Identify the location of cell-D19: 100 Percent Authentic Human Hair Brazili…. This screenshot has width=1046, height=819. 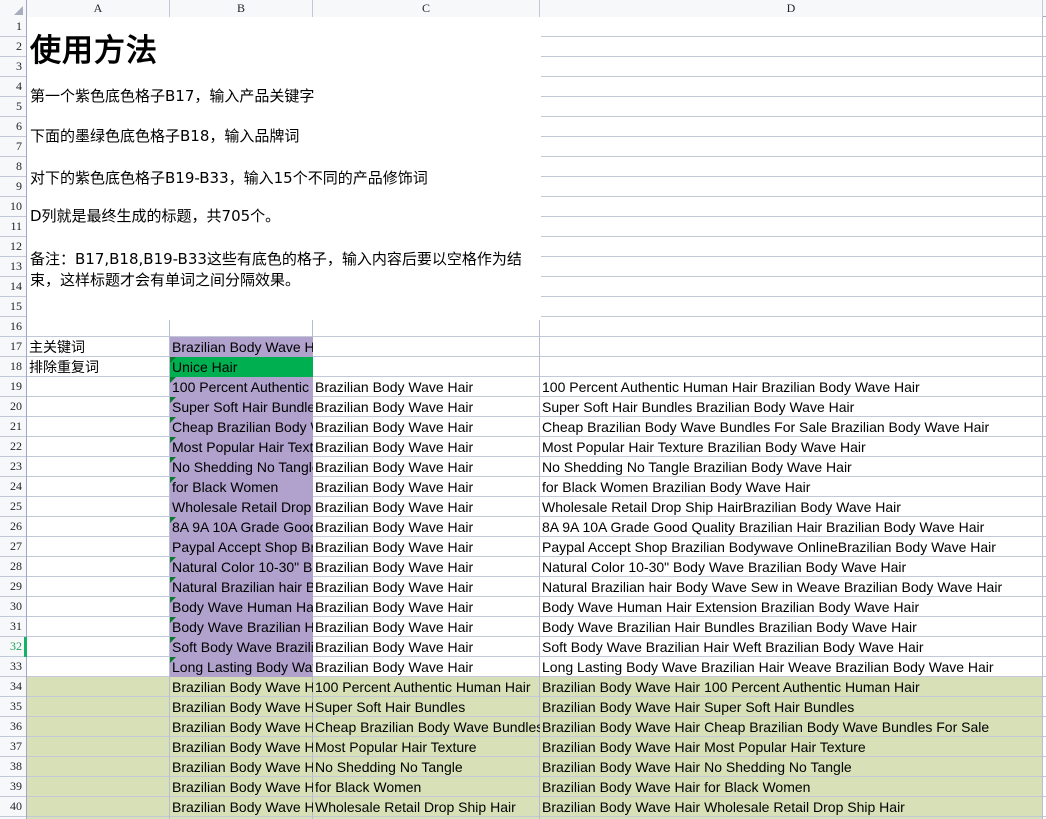
(791, 387).